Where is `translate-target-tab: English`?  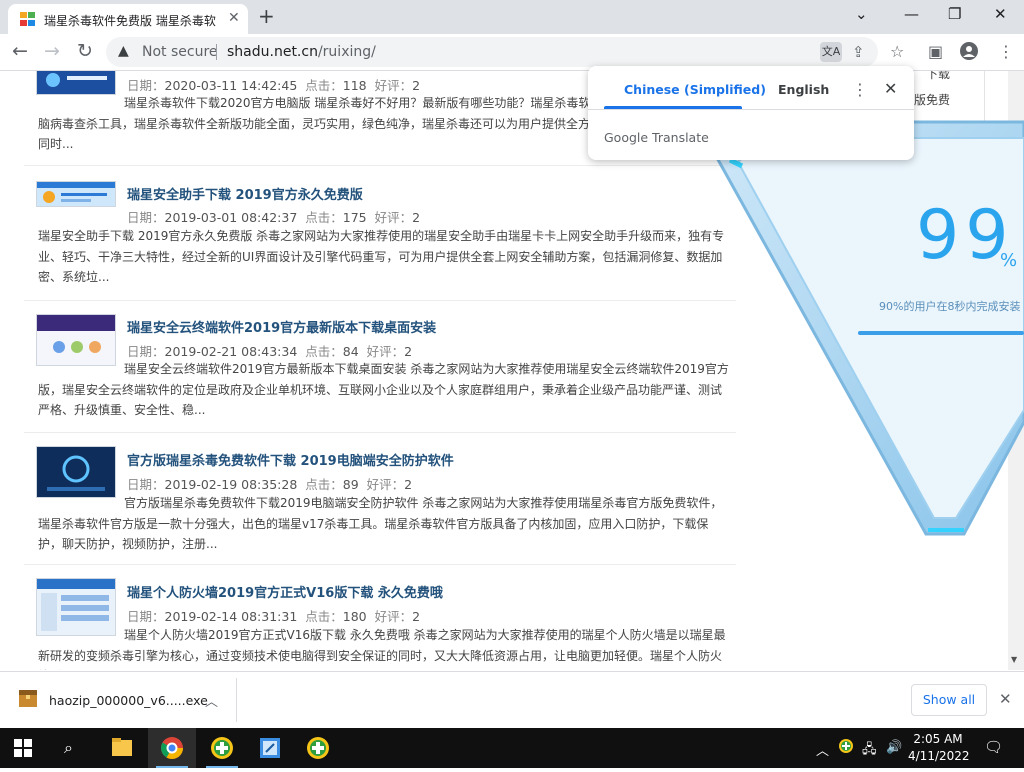
translate-target-tab: English is located at coordinates (803, 89).